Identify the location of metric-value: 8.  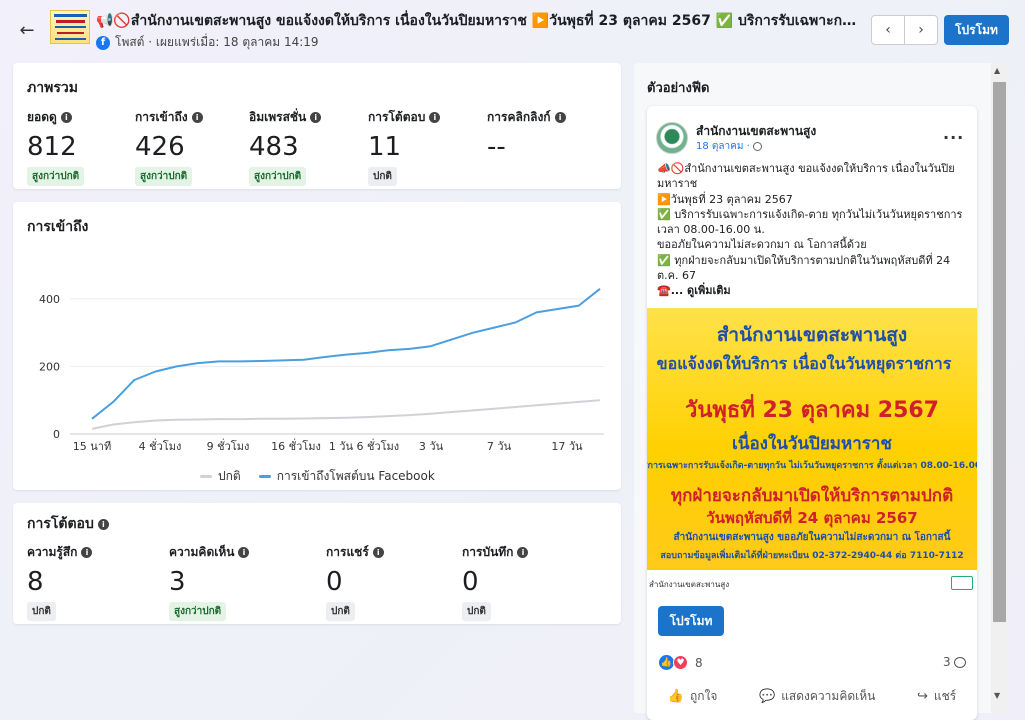
(35, 582).